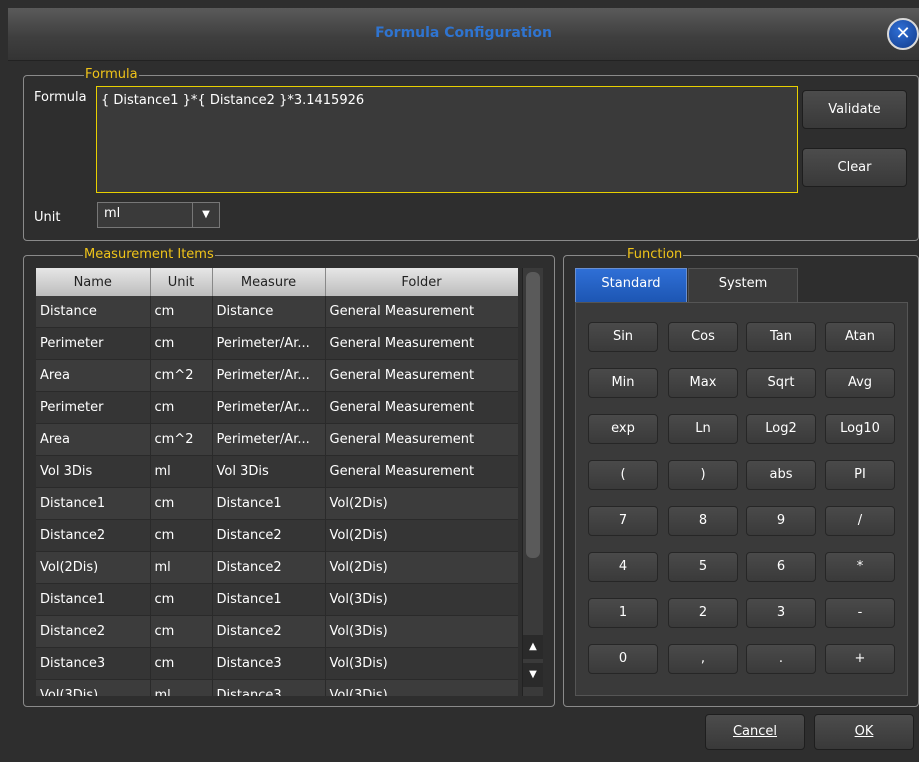 This screenshot has width=919, height=762. I want to click on function-key: *, so click(860, 567).